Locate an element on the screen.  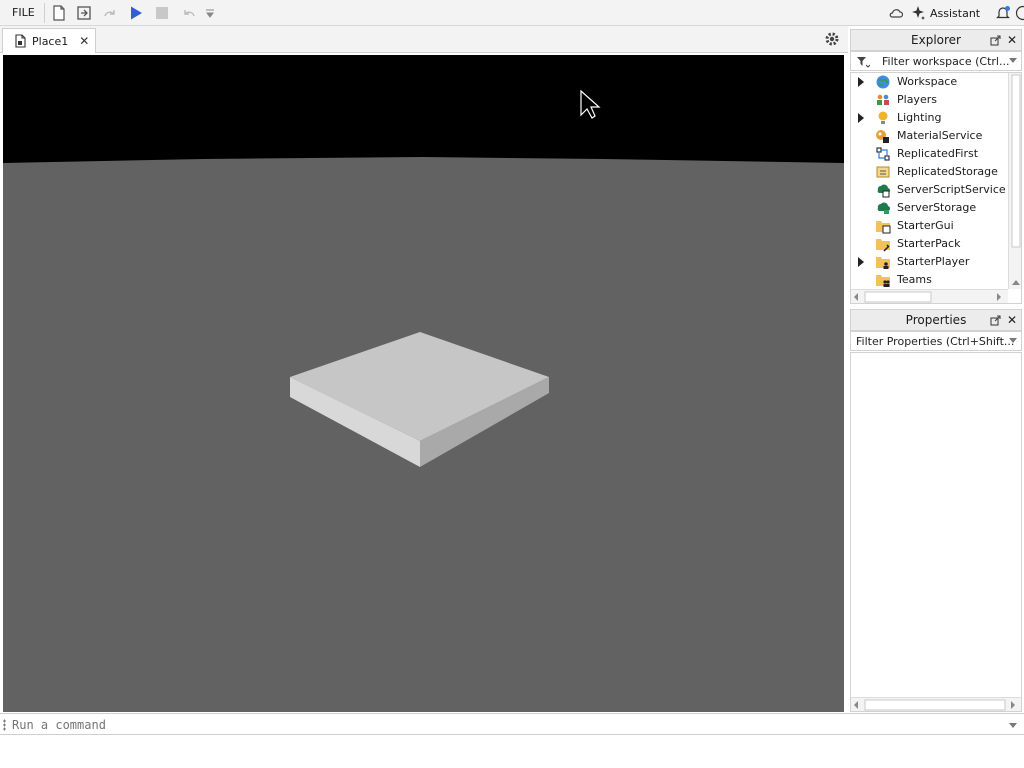
explorer-horizontal-scrollbar is located at coordinates (929, 296).